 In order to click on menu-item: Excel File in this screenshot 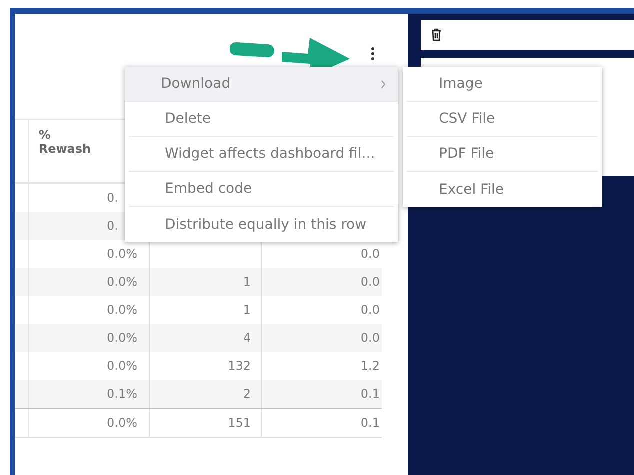, I will do `click(502, 189)`.